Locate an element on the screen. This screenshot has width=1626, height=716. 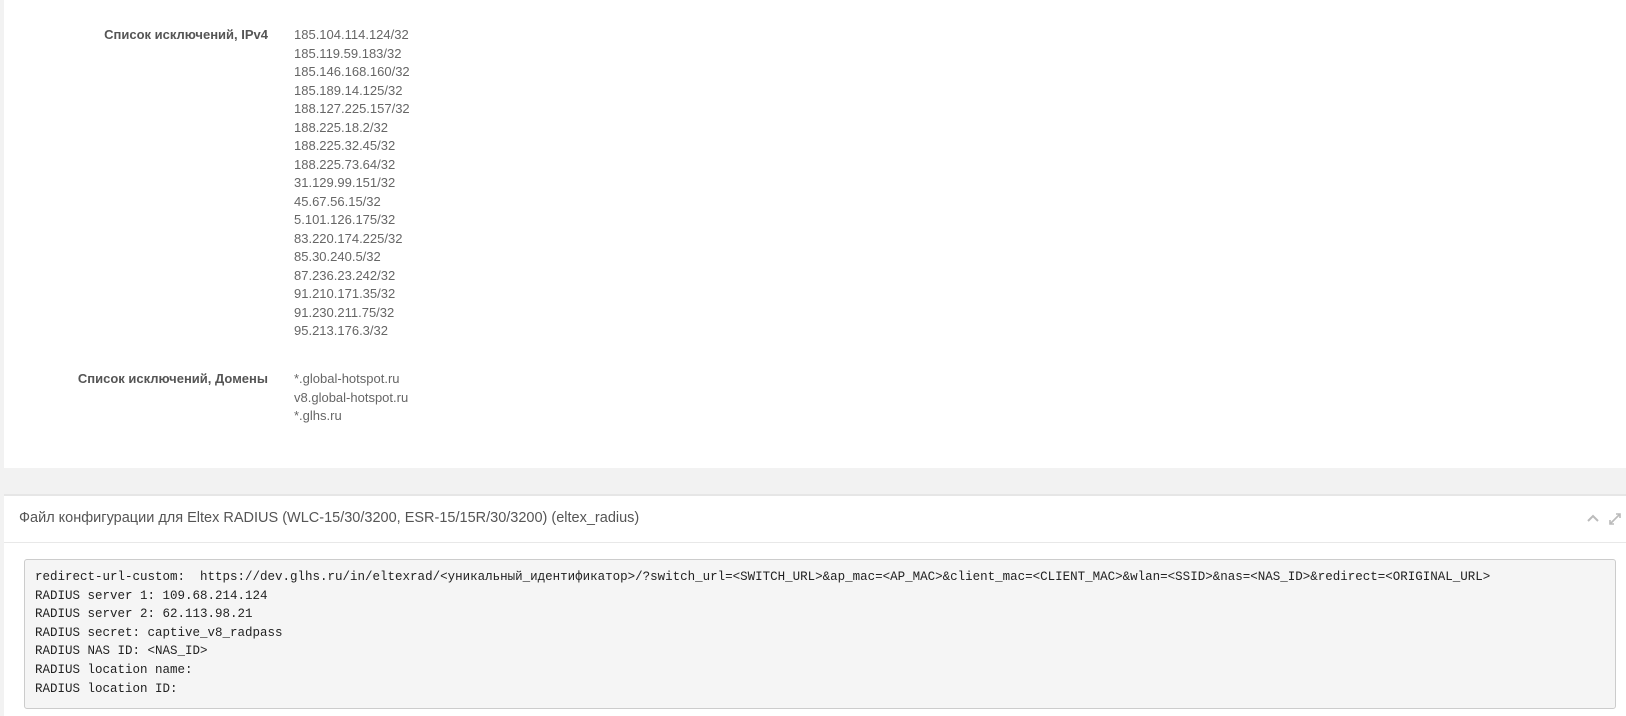
domain-exclusion-item: v8.global-hotspot.ru is located at coordinates (351, 397).